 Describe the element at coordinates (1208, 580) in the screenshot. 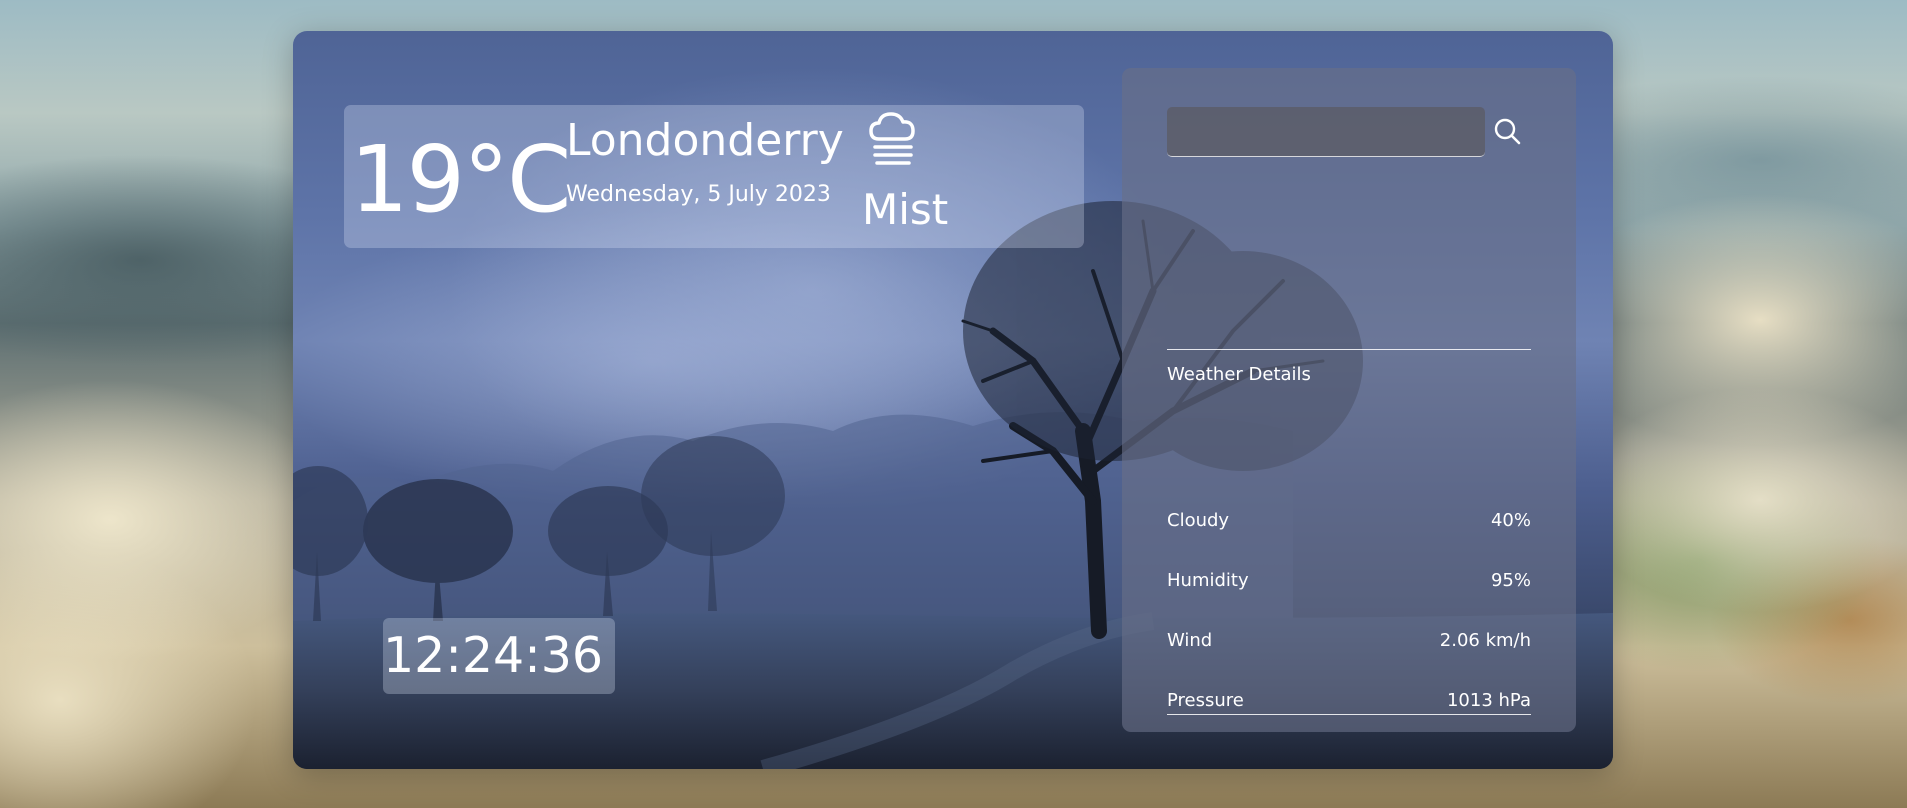

I see `detail-label: Humidity` at that location.